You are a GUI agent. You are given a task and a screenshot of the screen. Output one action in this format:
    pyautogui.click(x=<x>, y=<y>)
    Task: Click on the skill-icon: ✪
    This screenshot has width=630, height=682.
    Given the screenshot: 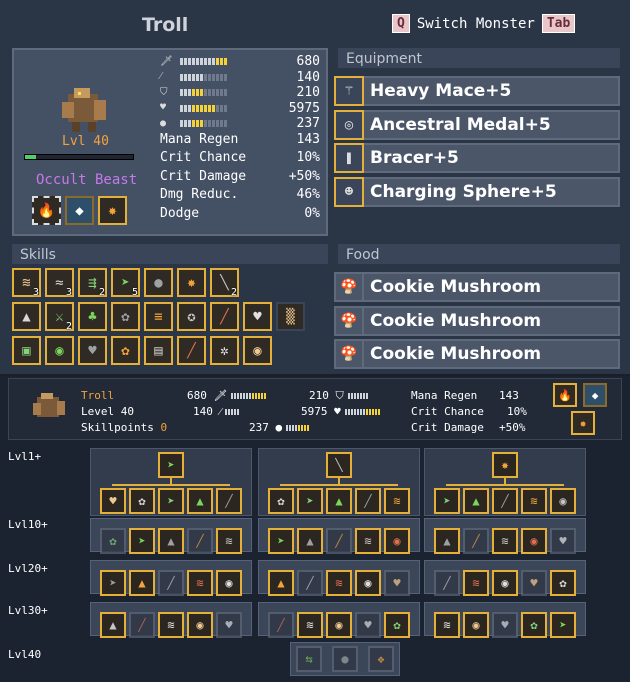 What is the action you would take?
    pyautogui.click(x=191, y=316)
    